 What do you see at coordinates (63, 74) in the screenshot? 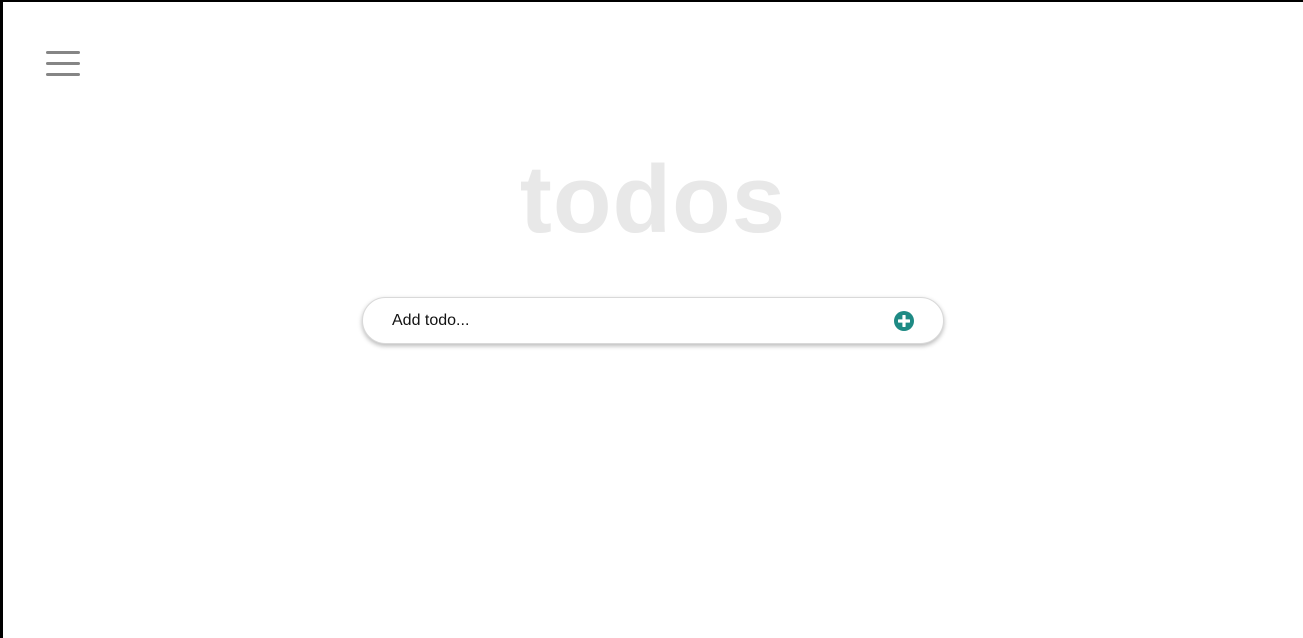
I see `menu-bar-bottom` at bounding box center [63, 74].